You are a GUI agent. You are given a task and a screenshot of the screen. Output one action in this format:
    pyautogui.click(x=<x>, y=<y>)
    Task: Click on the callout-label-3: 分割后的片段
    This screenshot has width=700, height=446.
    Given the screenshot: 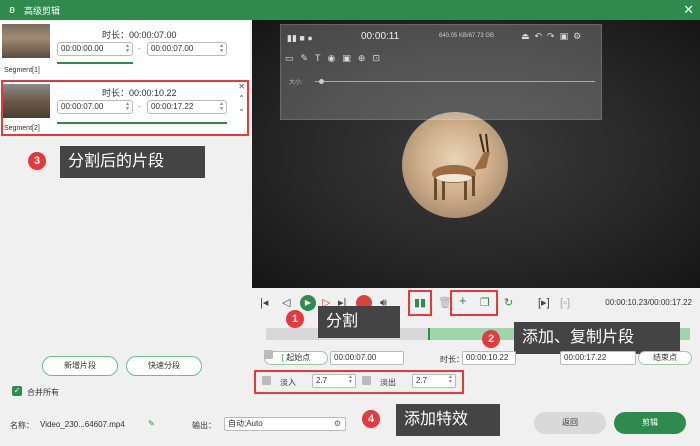 What is the action you would take?
    pyautogui.click(x=132, y=162)
    